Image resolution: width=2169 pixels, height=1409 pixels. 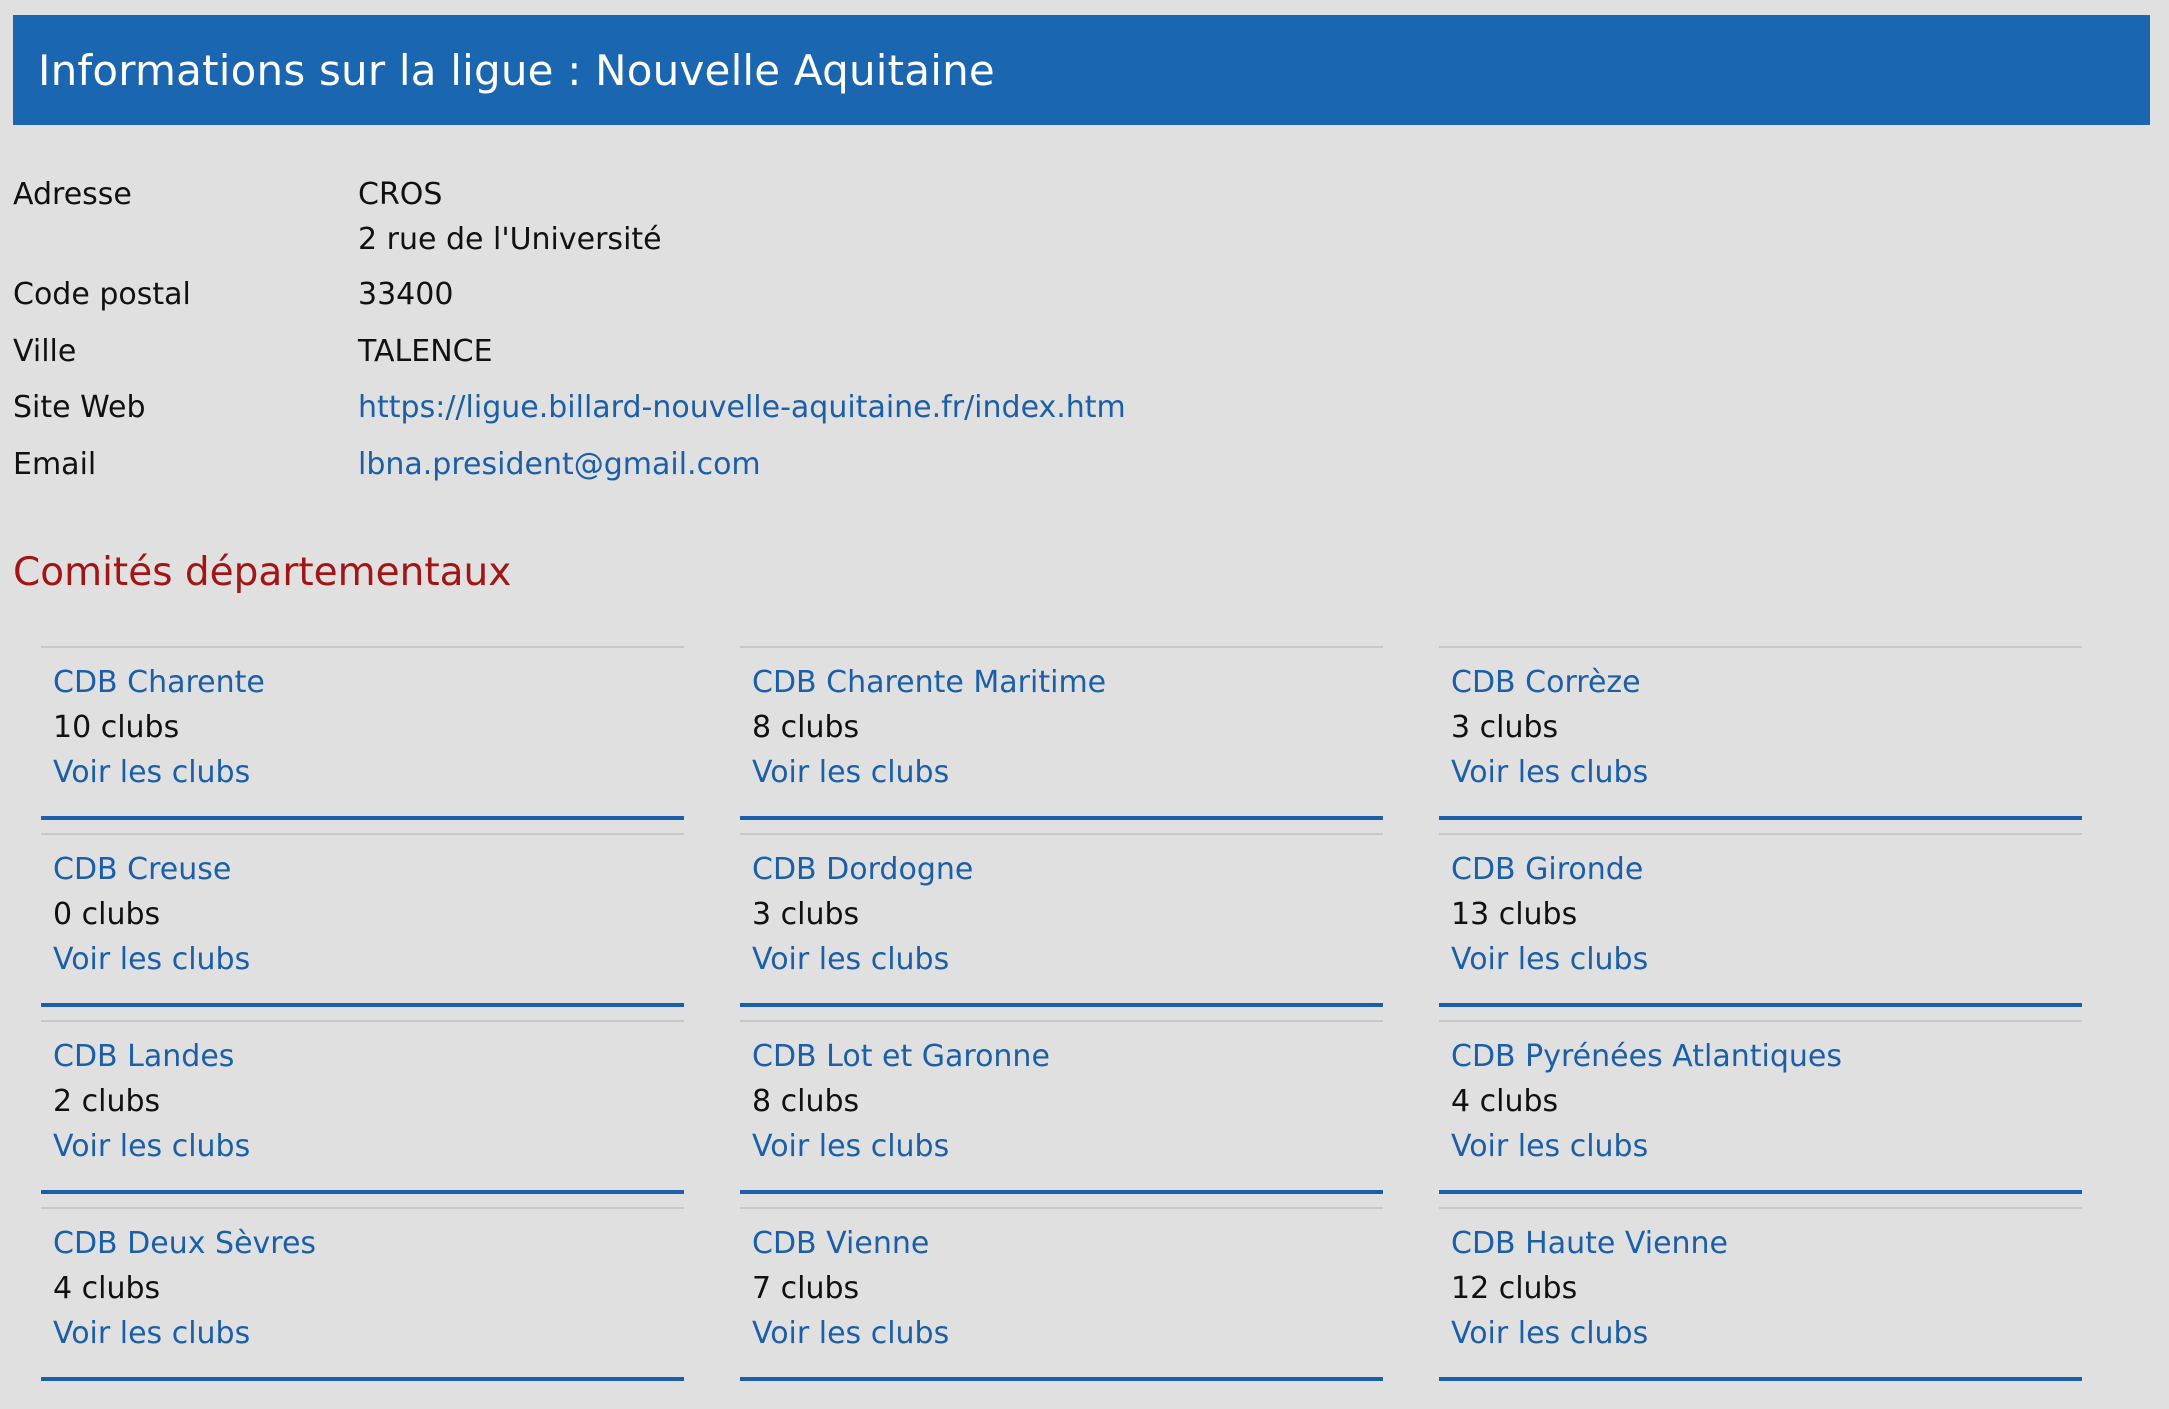 I want to click on info-row-adresse: Adresse CROS 2 rue de l'Université, so click(x=763, y=222).